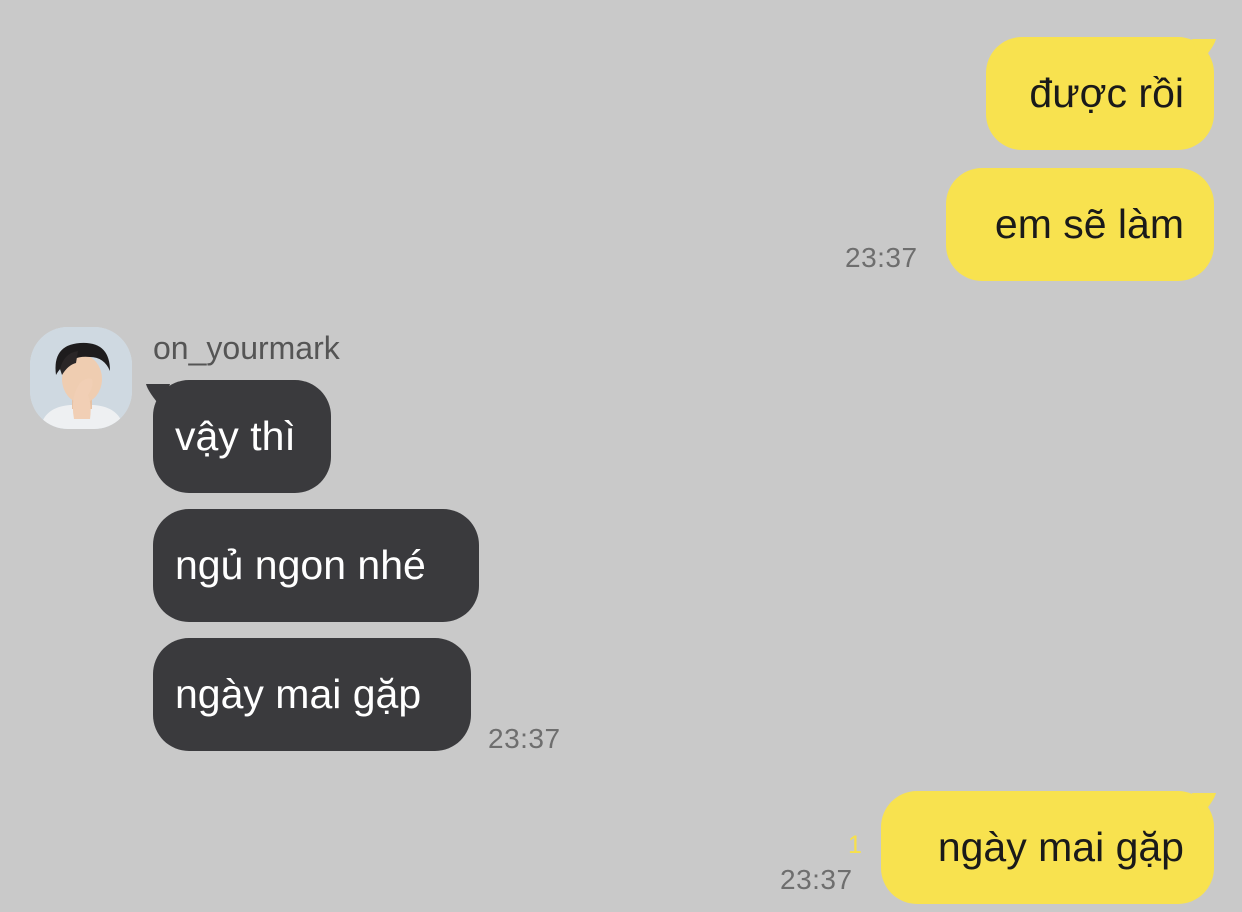 The image size is (1242, 912). Describe the element at coordinates (246, 348) in the screenshot. I see `sender-name: on_yourmark` at that location.